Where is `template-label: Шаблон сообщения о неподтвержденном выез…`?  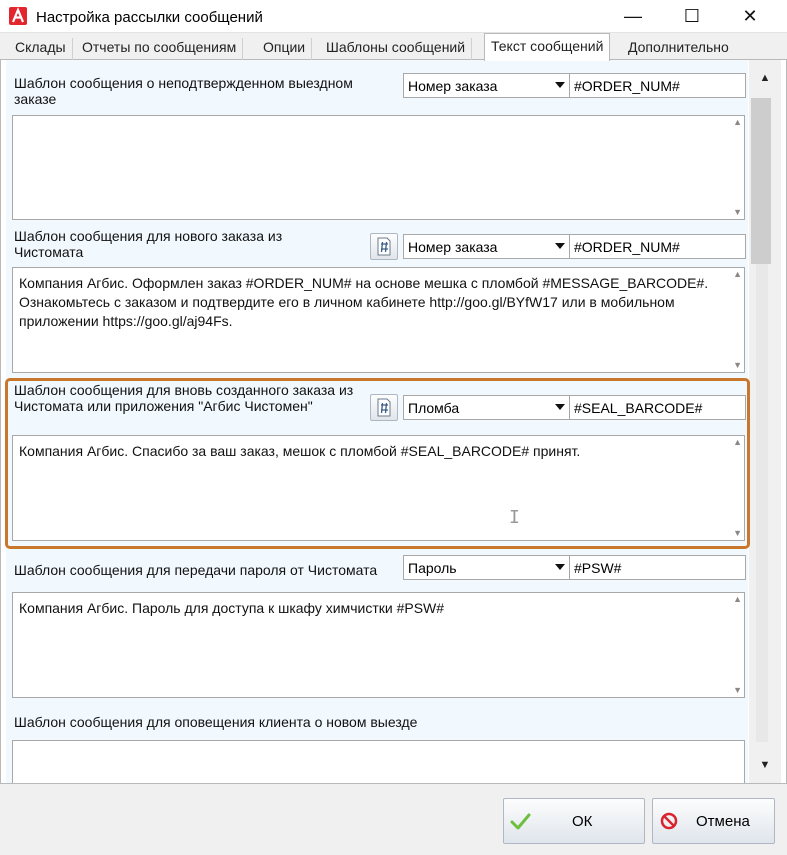
template-label: Шаблон сообщения о неподтвержденном выез… is located at coordinates (183, 91).